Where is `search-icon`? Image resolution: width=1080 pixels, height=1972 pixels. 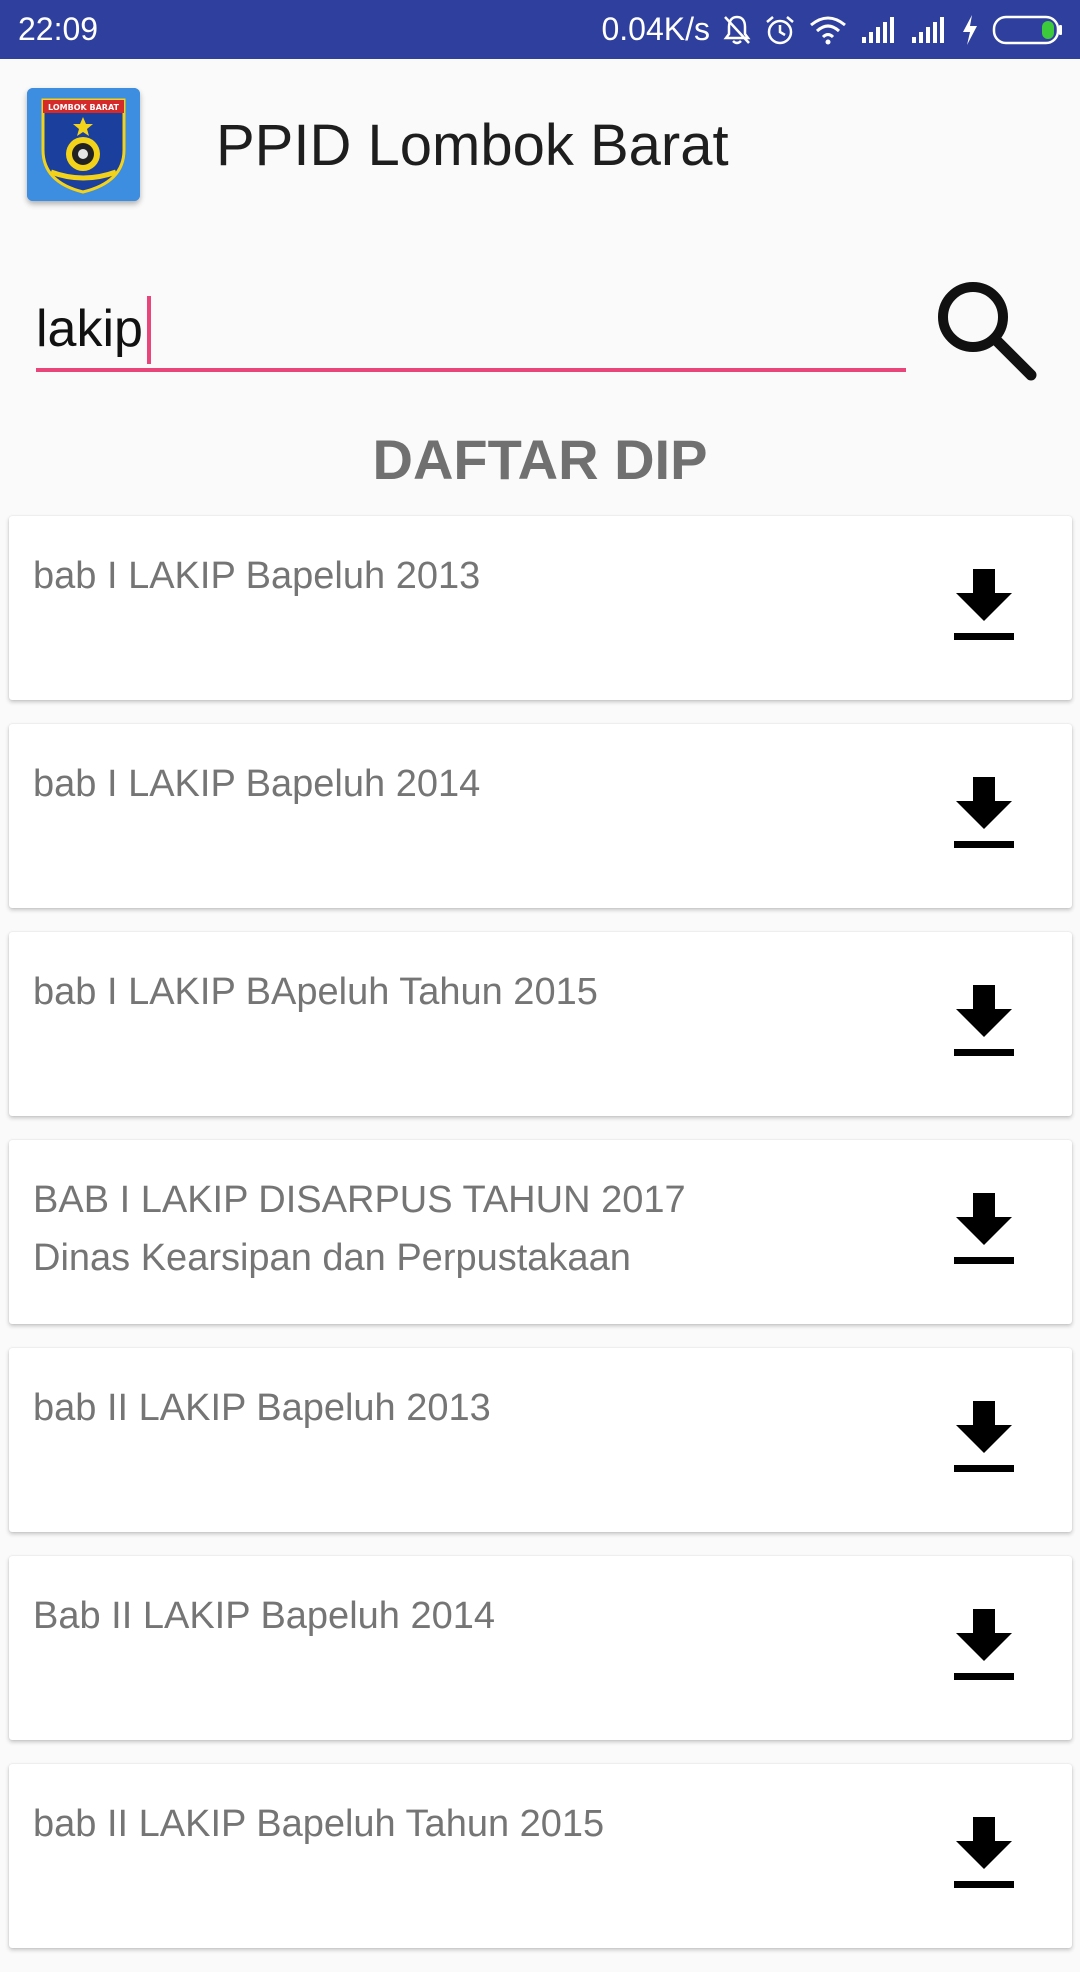 search-icon is located at coordinates (985, 331).